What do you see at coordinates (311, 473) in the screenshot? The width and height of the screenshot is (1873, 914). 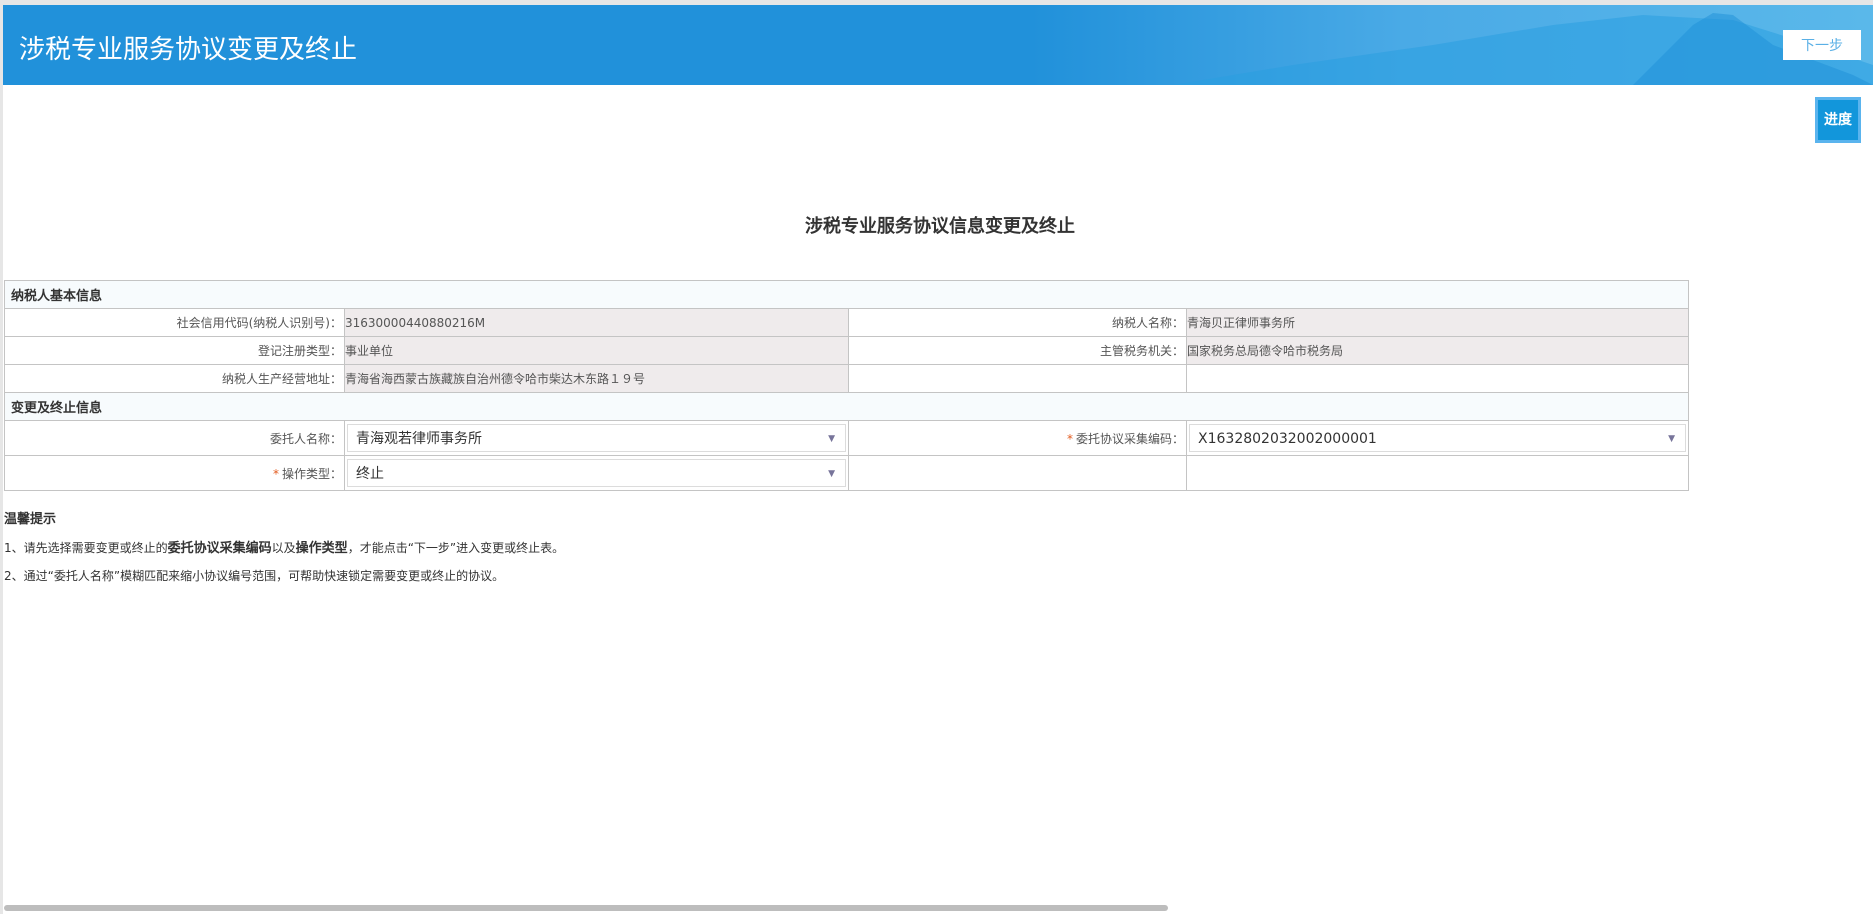 I see `operation-type-label: 操作类型：` at bounding box center [311, 473].